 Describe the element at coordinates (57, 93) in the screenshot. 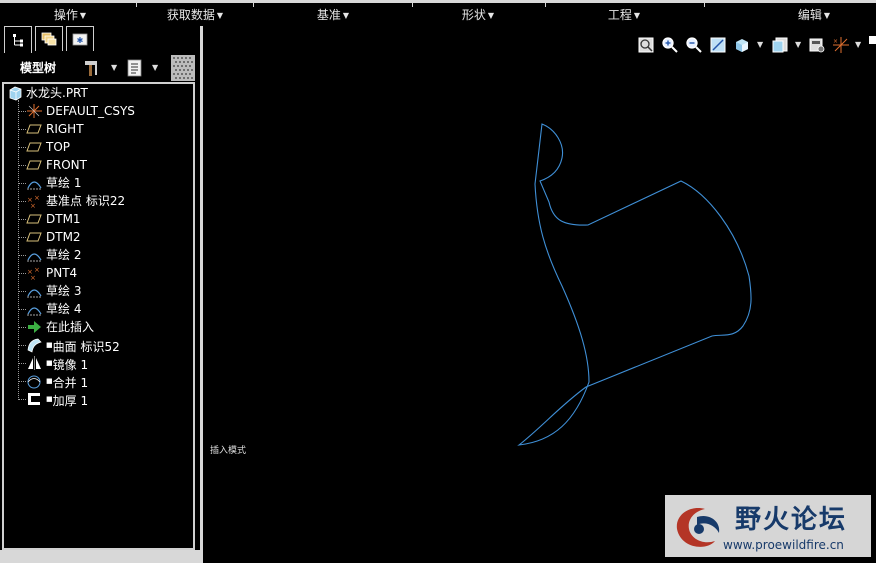

I see `tree-root-label: 水龙头.PRT` at that location.